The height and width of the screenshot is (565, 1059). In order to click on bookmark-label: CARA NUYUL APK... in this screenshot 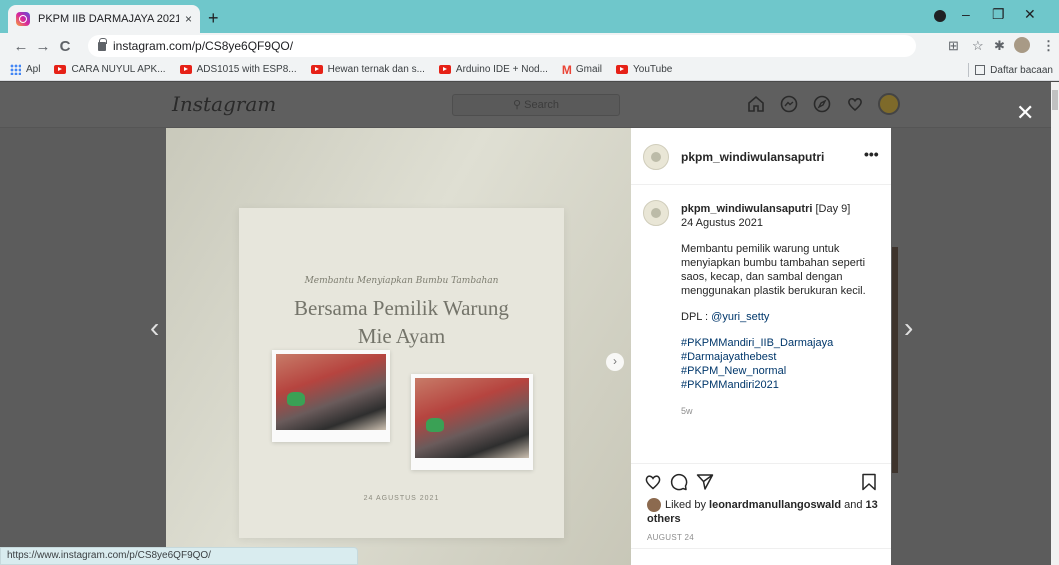, I will do `click(118, 69)`.